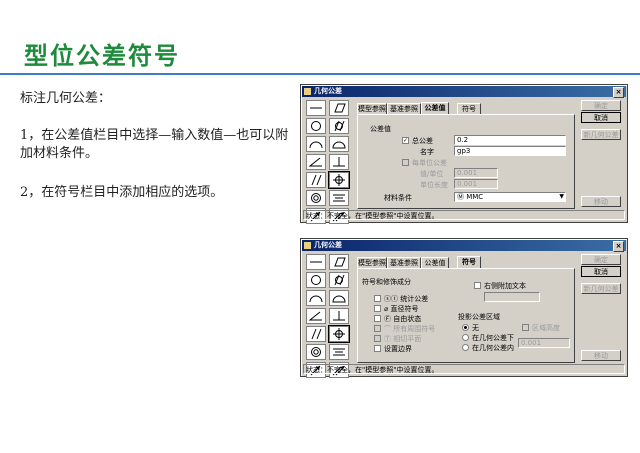 This screenshot has width=640, height=453. Describe the element at coordinates (386, 282) in the screenshot. I see `group-label: 符号和修饰成分` at that location.